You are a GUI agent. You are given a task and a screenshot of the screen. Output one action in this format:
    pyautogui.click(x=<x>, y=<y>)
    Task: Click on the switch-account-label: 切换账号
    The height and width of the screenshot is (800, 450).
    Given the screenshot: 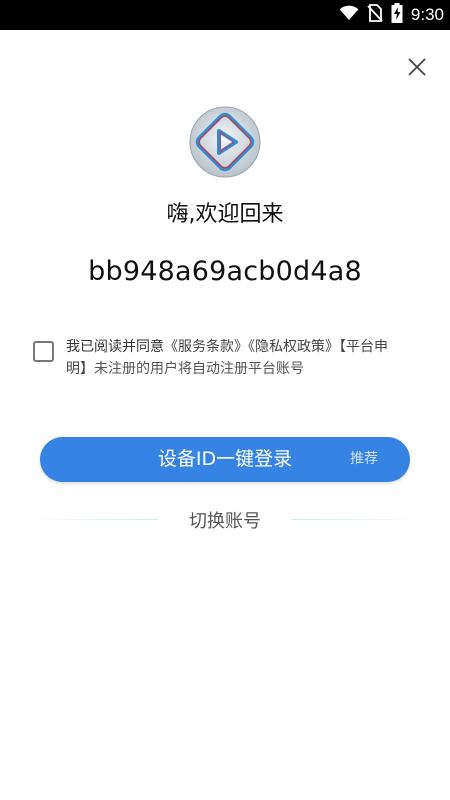 What is the action you would take?
    pyautogui.click(x=225, y=521)
    